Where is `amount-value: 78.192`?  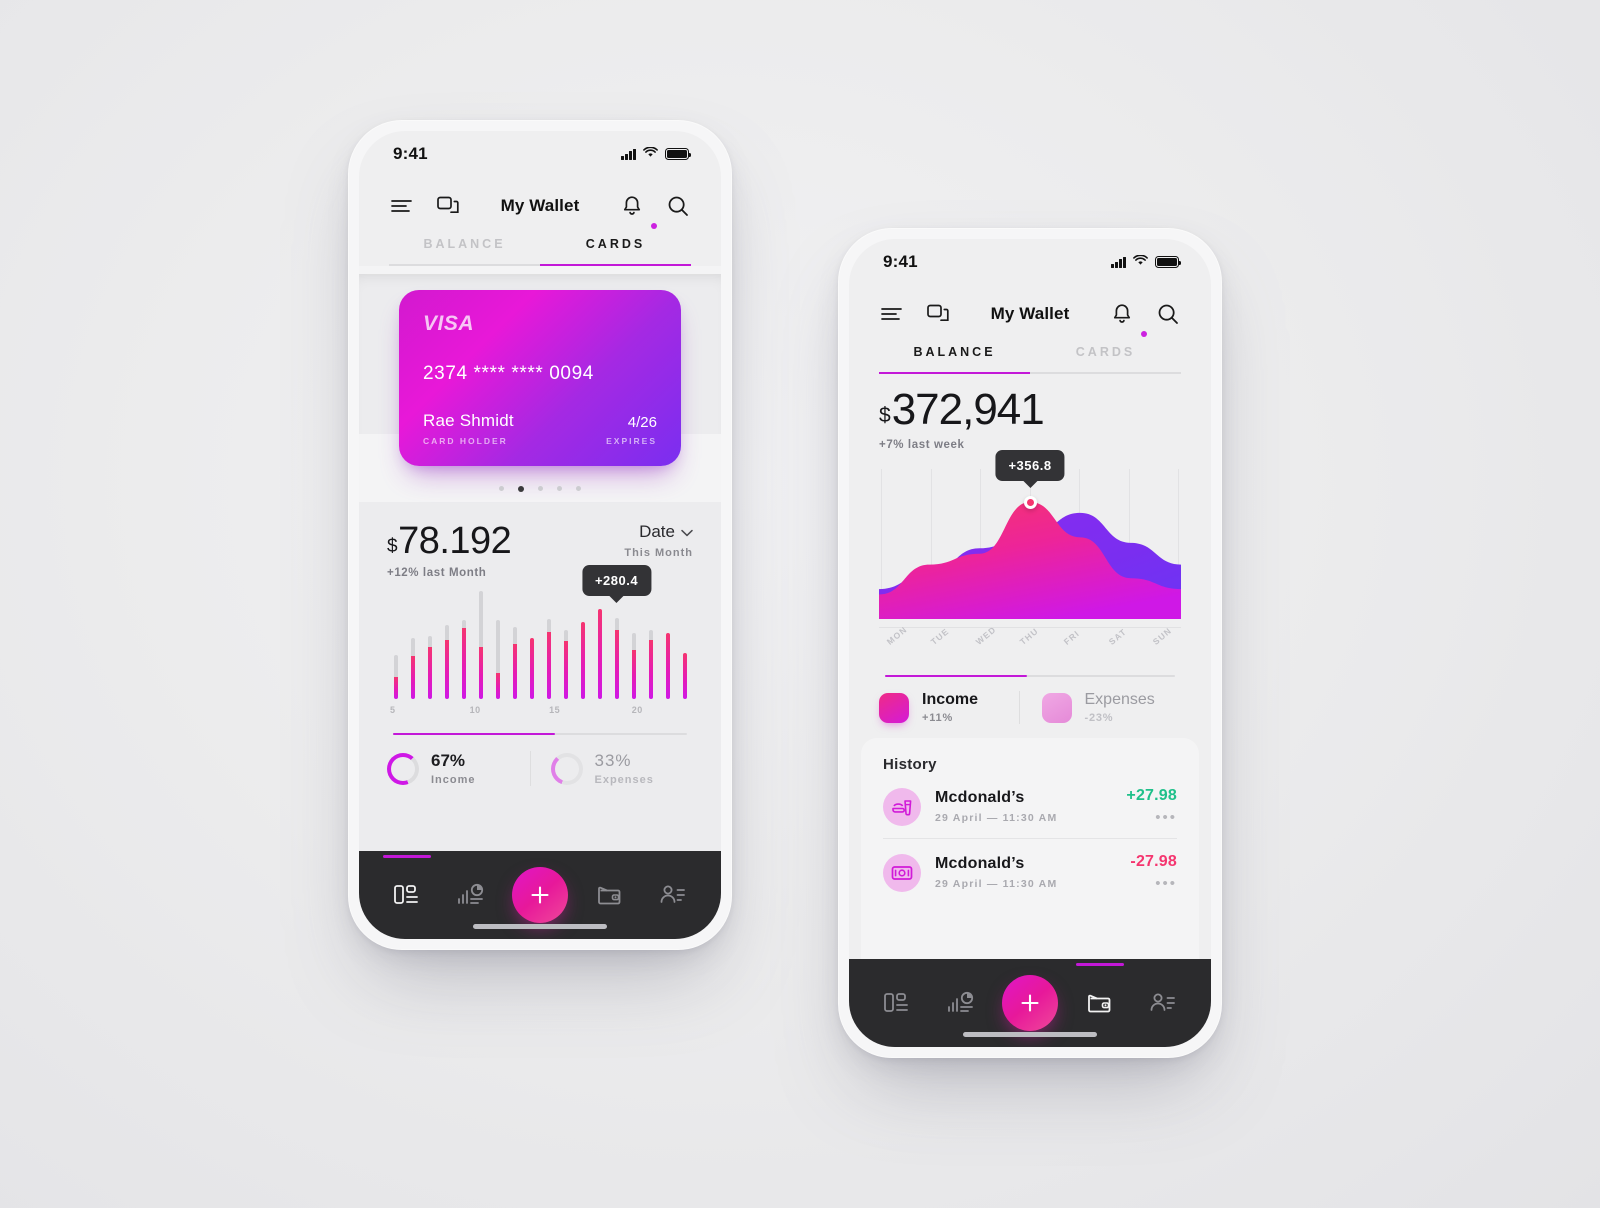 amount-value: 78.192 is located at coordinates (455, 541).